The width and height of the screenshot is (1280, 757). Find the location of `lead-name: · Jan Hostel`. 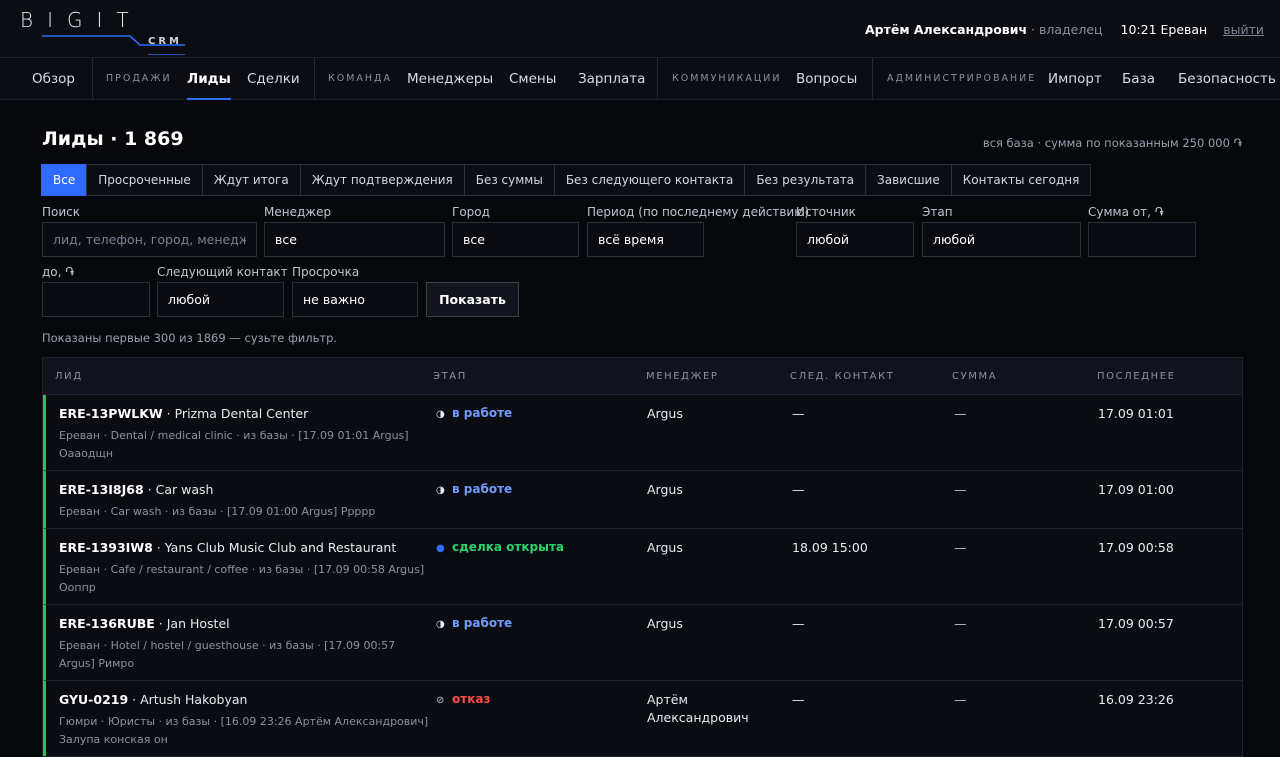

lead-name: · Jan Hostel is located at coordinates (192, 623).